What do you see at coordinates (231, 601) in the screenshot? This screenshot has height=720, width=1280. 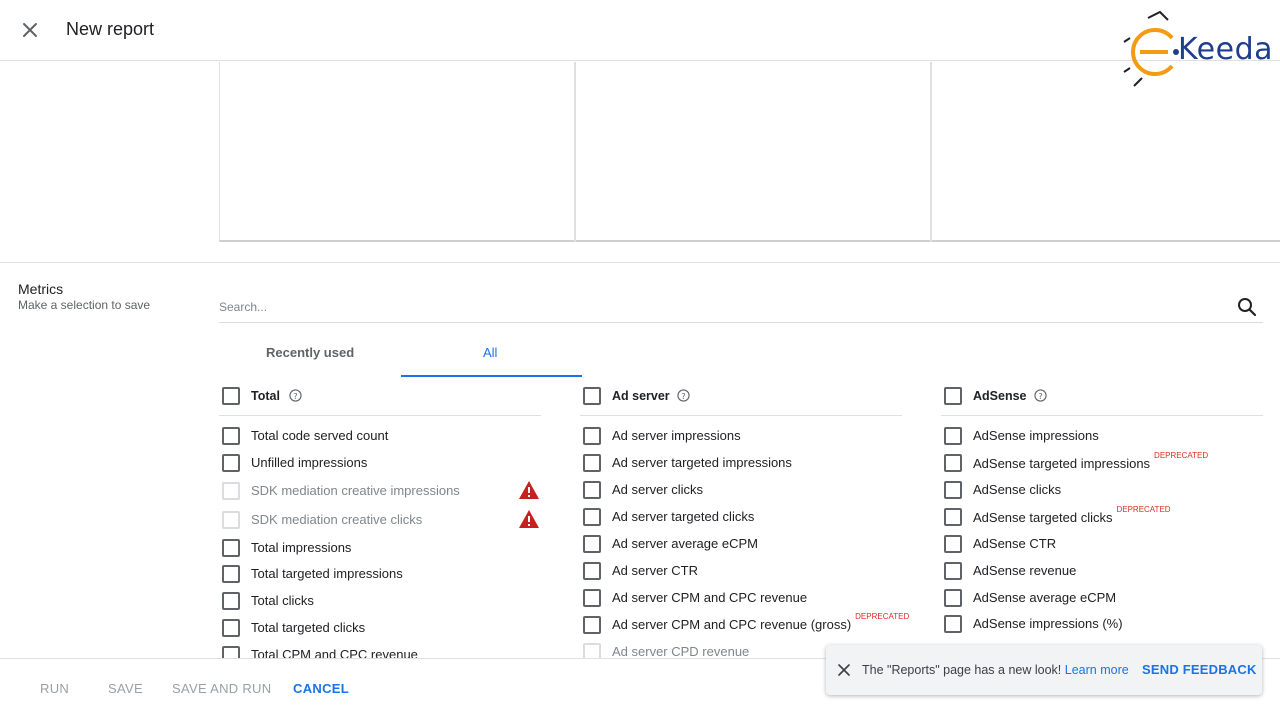 I see `checkbox-total-clicks` at bounding box center [231, 601].